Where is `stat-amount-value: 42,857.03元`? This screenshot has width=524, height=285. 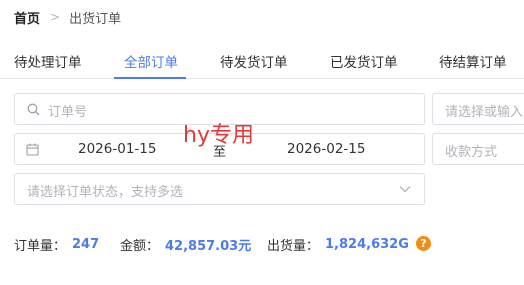 stat-amount-value: 42,857.03元 is located at coordinates (208, 246).